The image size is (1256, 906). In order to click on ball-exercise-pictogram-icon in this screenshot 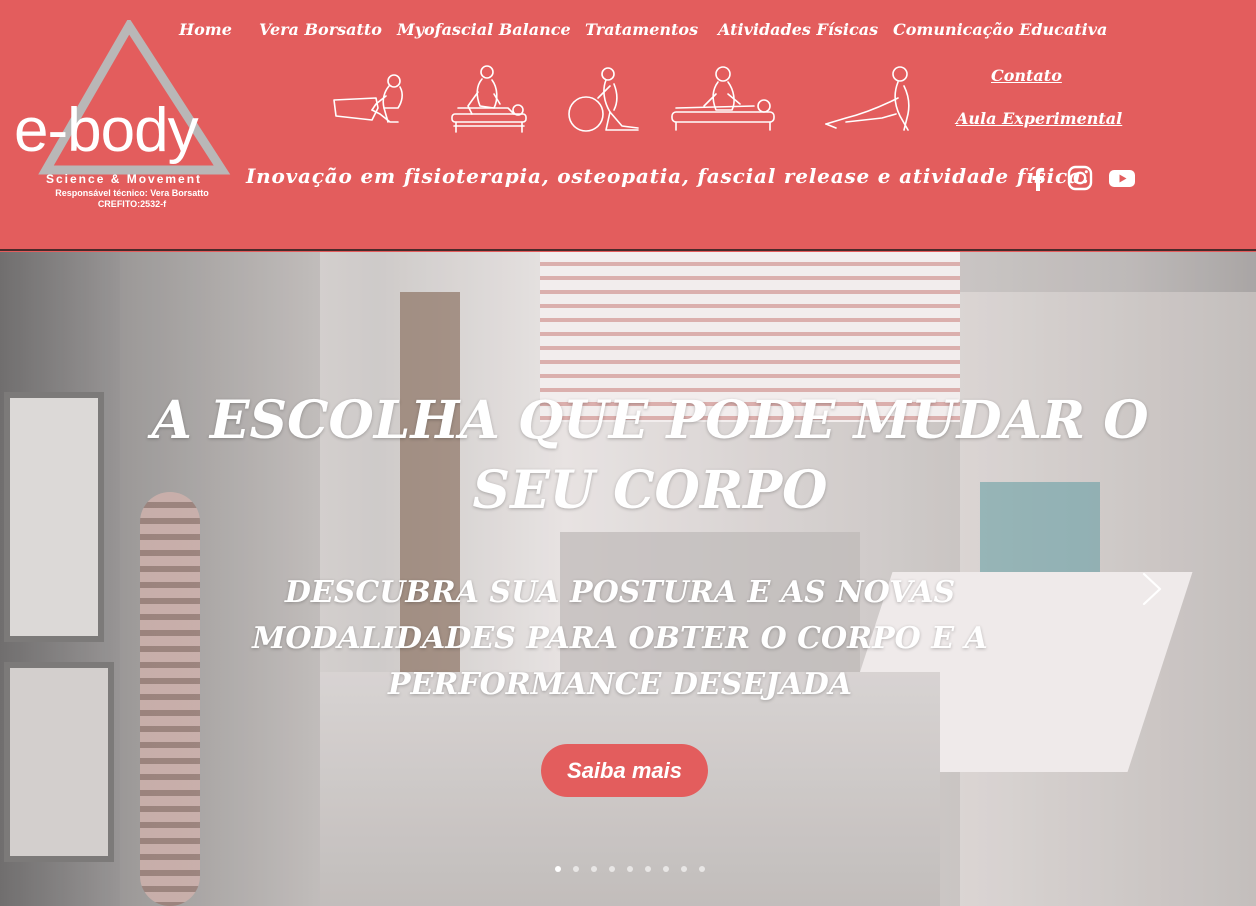, I will do `click(603, 99)`.